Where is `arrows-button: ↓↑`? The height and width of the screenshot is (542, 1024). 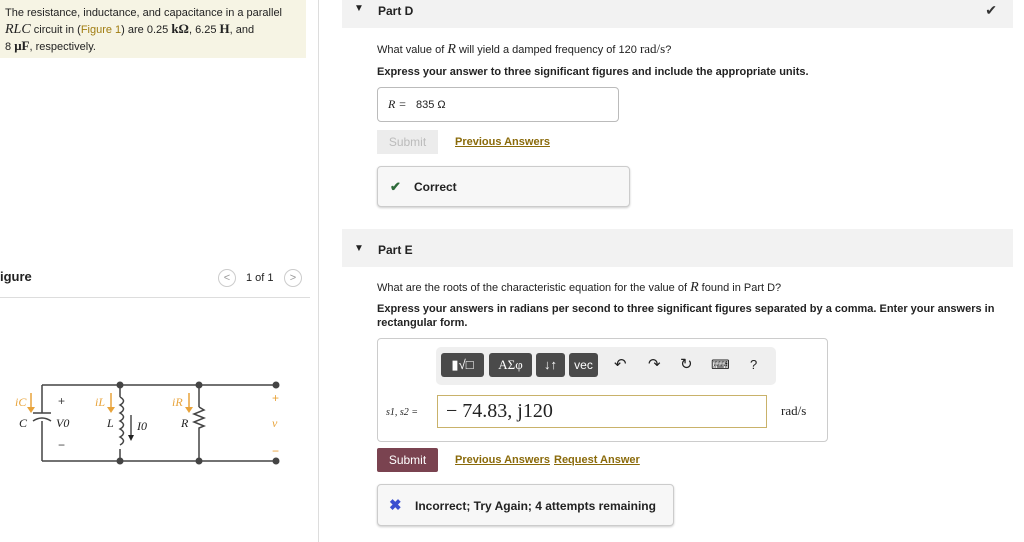
arrows-button: ↓↑ is located at coordinates (550, 365).